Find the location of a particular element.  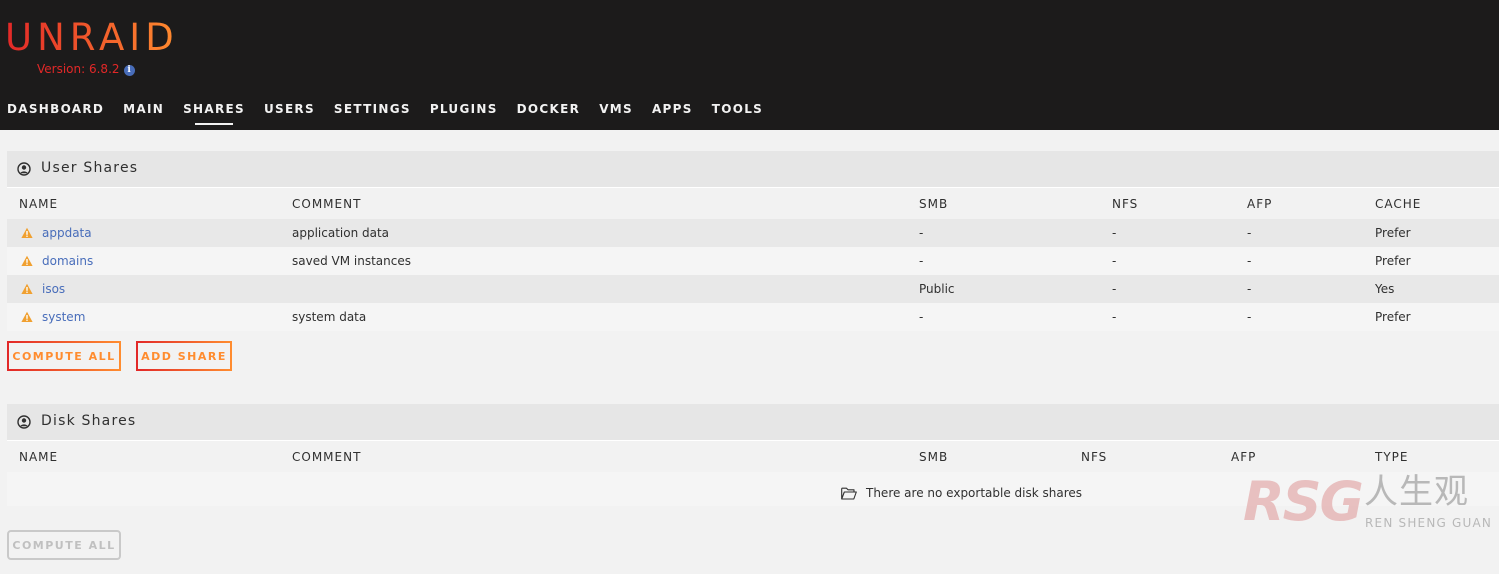

nav-users: USERS is located at coordinates (289, 109).